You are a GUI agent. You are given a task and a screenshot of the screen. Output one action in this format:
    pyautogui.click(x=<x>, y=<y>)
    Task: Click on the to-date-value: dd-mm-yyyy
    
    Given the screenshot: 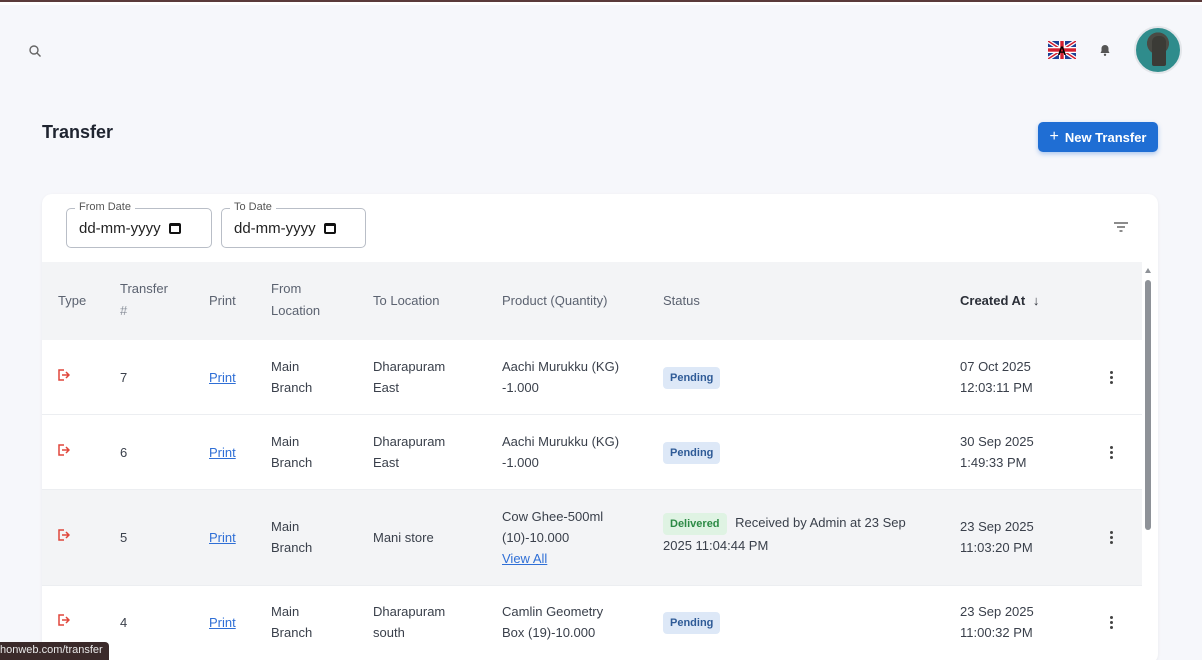 What is the action you would take?
    pyautogui.click(x=275, y=228)
    